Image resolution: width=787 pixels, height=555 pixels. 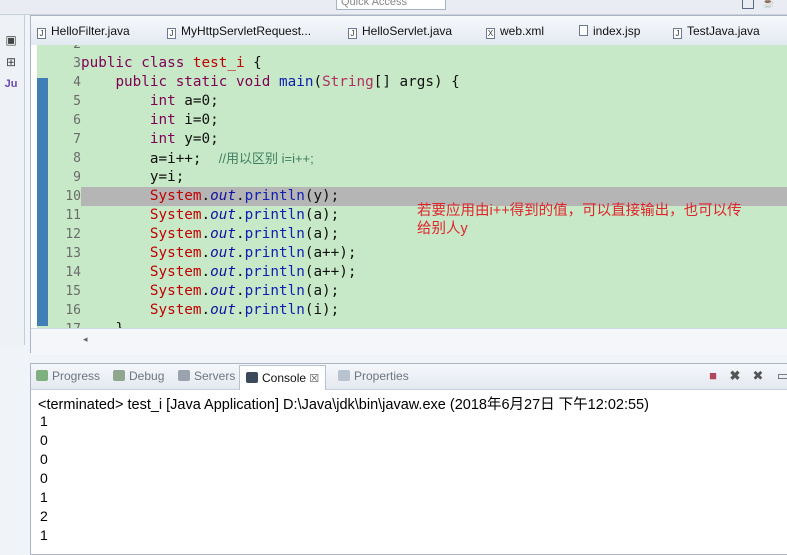 I want to click on code-line-3: public class test_i {, so click(x=434, y=63).